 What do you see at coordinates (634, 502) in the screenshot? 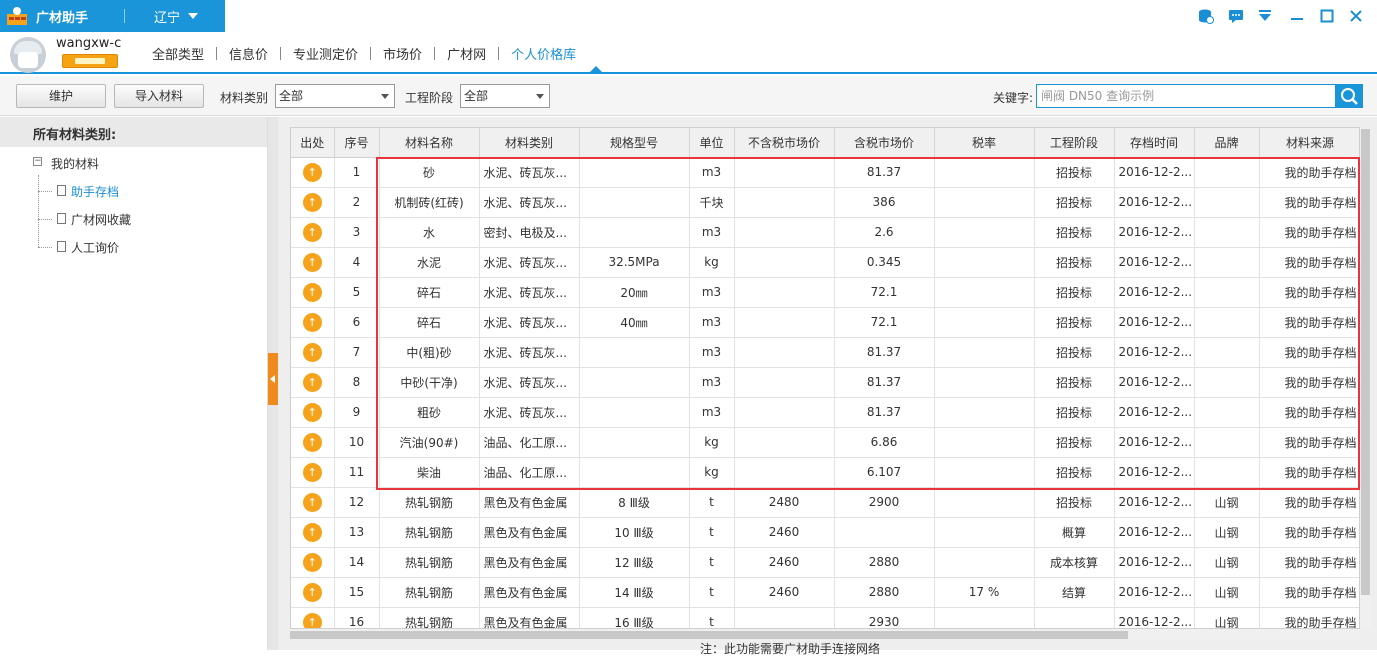
I see `spec-cell: 8 Ⅲ级` at bounding box center [634, 502].